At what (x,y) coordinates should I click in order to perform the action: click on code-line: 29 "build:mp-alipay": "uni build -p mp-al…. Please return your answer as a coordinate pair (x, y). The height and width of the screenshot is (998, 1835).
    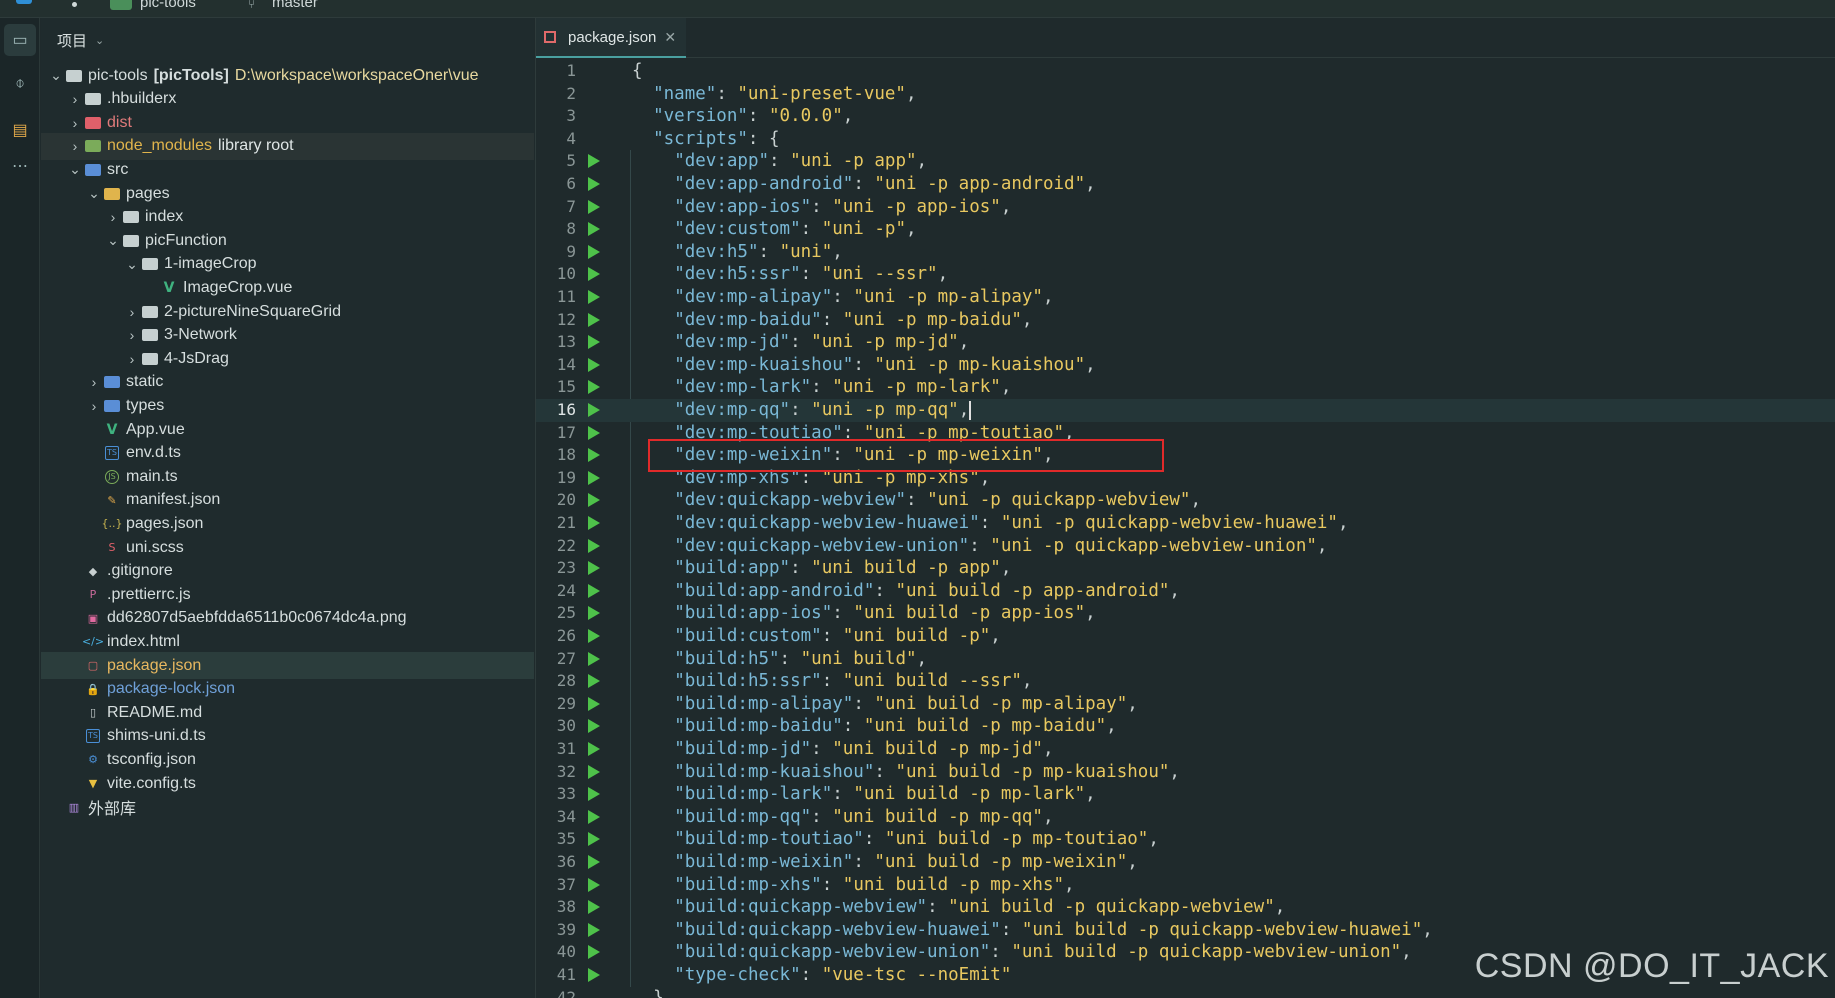
    Looking at the image, I should click on (1185, 704).